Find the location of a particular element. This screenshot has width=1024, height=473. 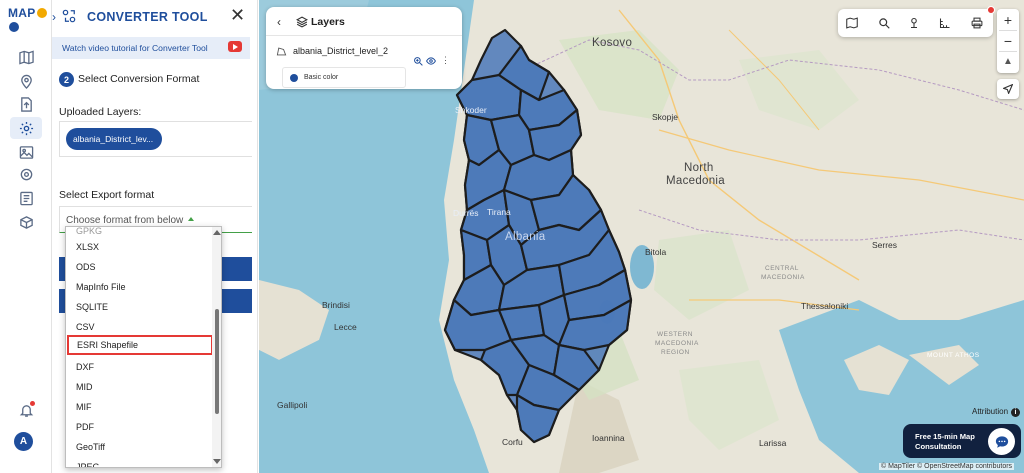

upload-file-icon is located at coordinates (26, 104).